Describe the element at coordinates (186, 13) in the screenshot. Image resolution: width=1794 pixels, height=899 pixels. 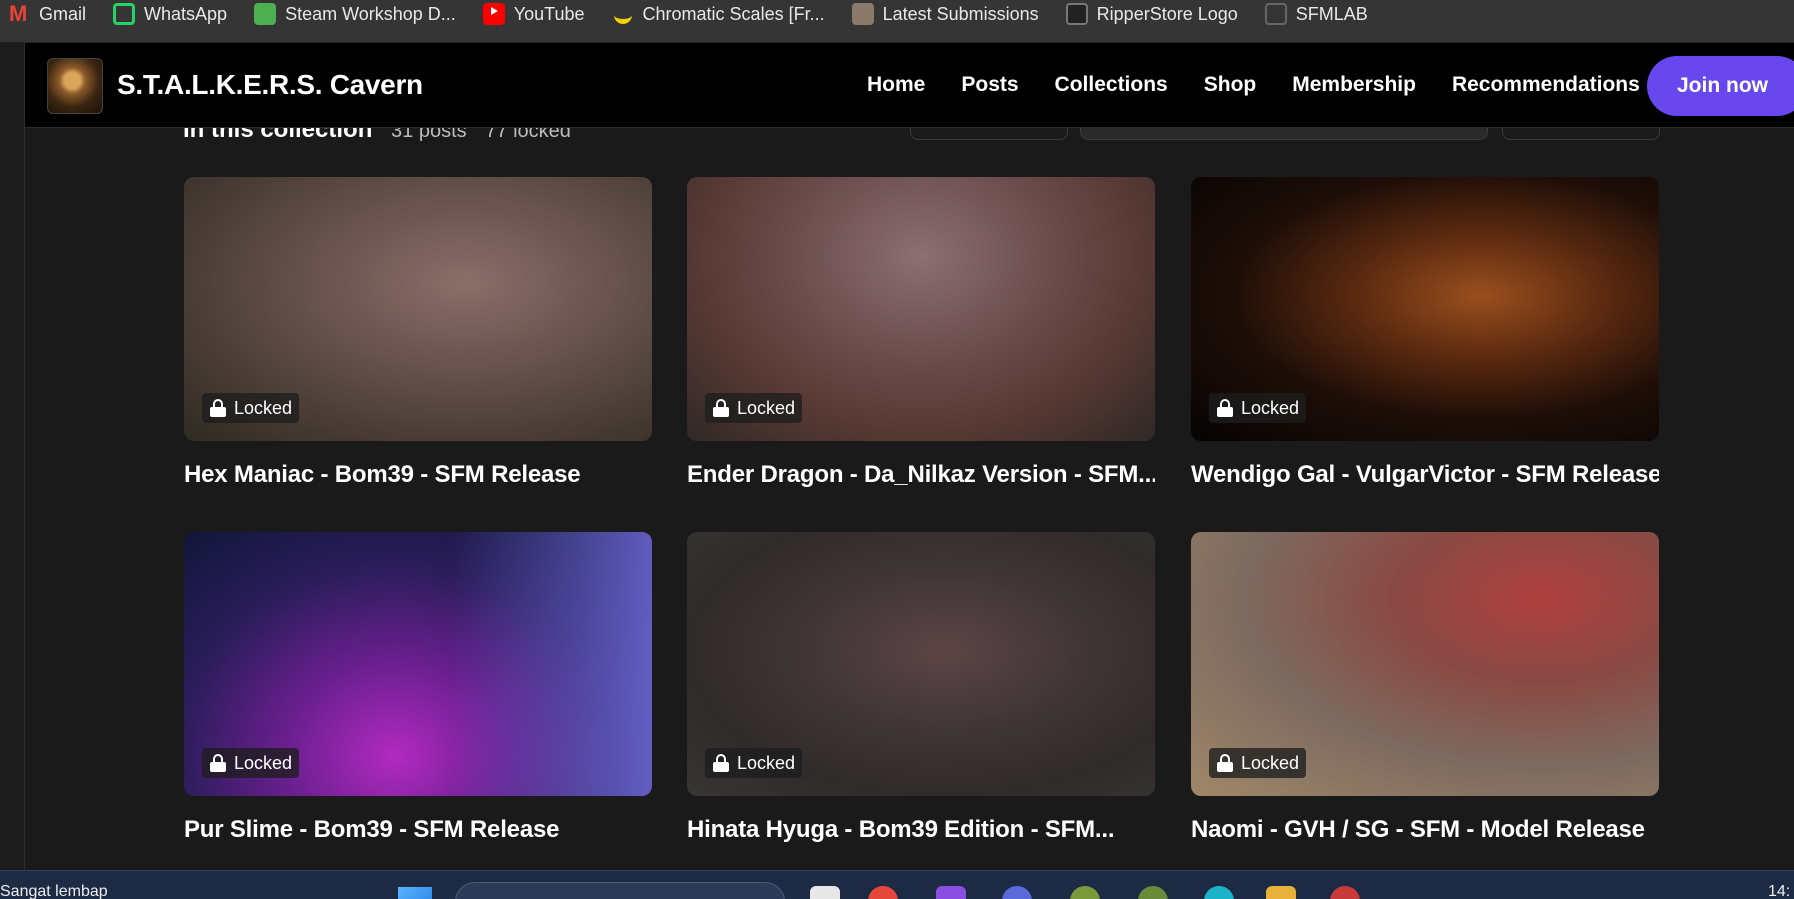
I see `bookmark-label: WhatsApp` at that location.